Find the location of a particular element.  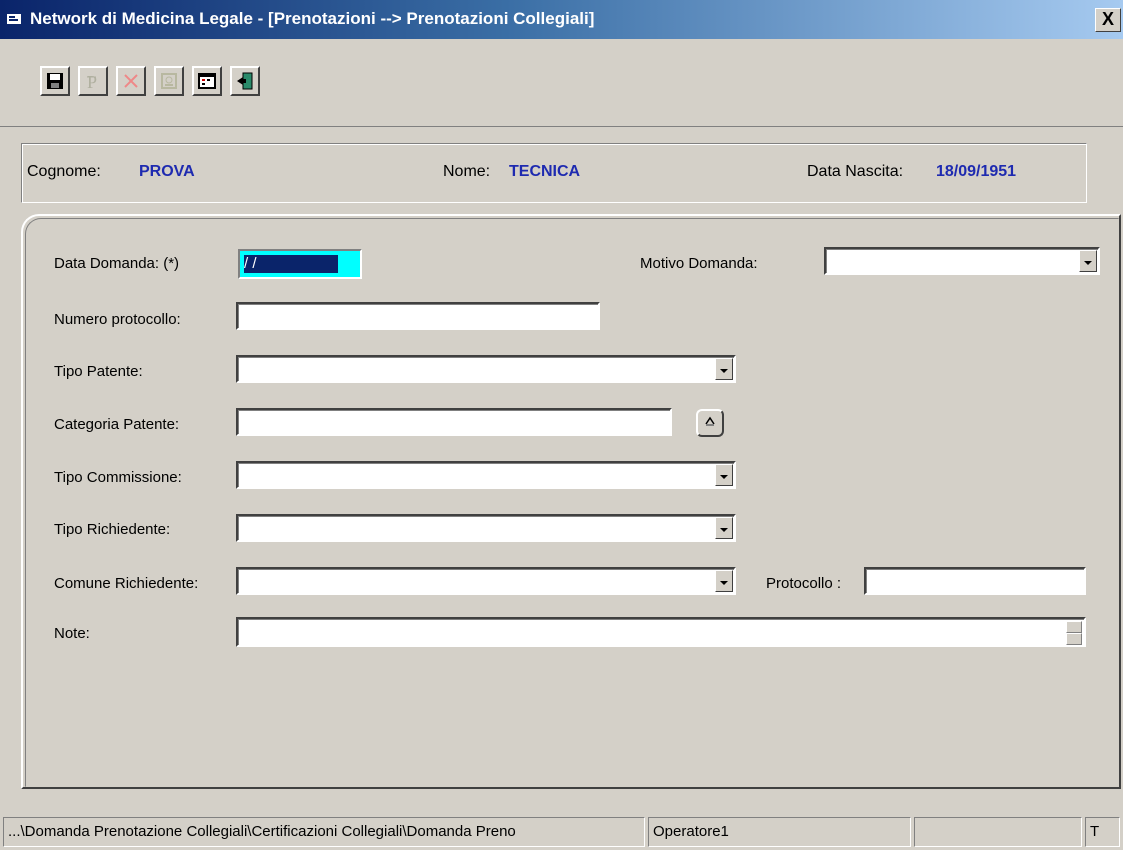

categoria-patente-input is located at coordinates (454, 422).